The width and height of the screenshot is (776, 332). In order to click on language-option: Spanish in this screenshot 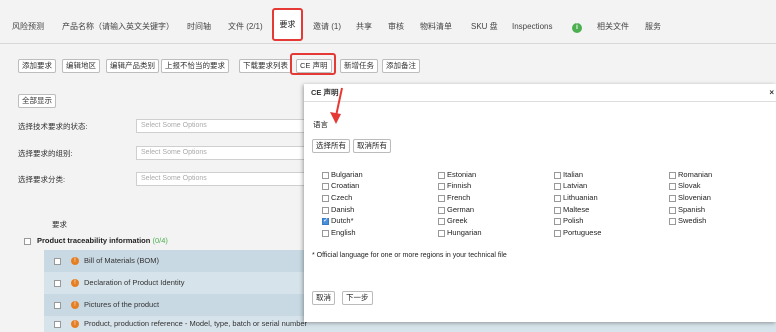, I will do `click(687, 209)`.